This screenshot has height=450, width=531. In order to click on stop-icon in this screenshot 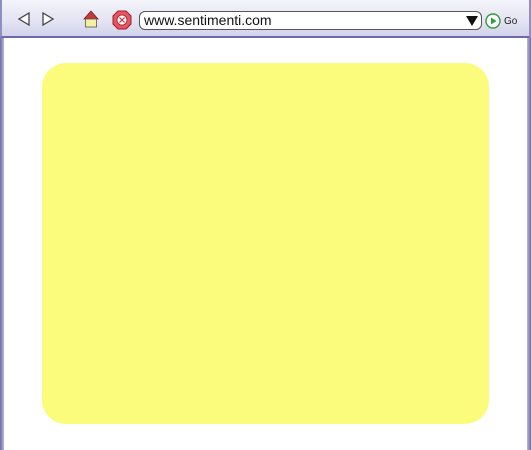, I will do `click(122, 20)`.